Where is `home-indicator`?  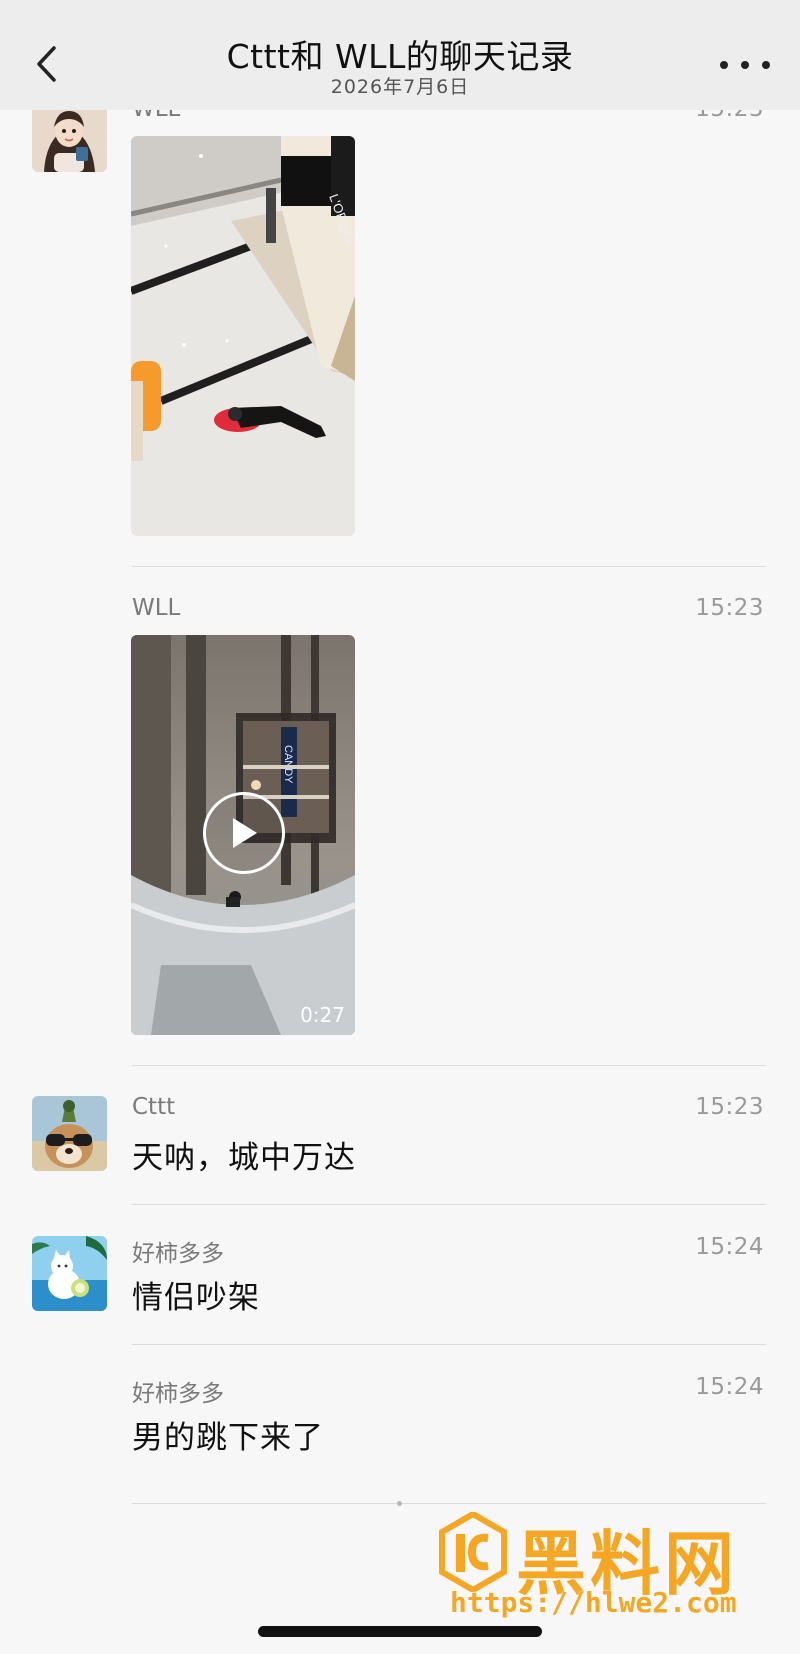
home-indicator is located at coordinates (400, 1631).